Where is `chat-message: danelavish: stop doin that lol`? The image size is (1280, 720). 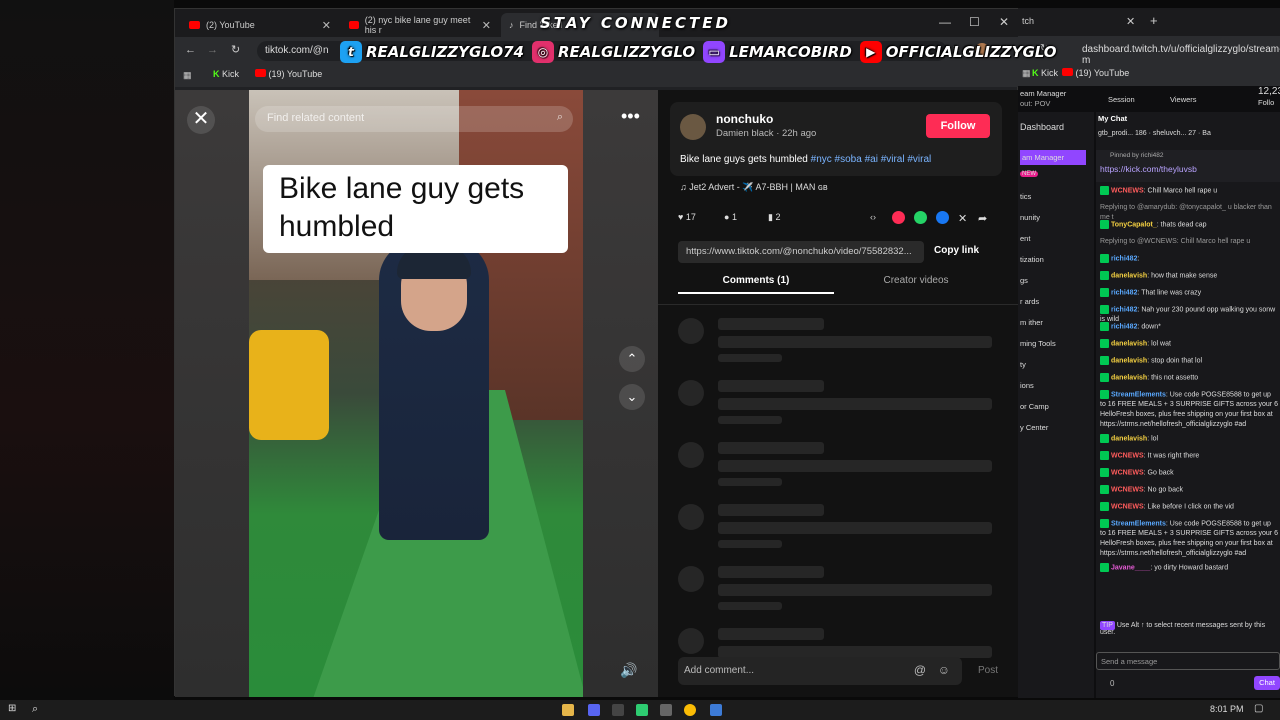 chat-message: danelavish: stop doin that lol is located at coordinates (1189, 361).